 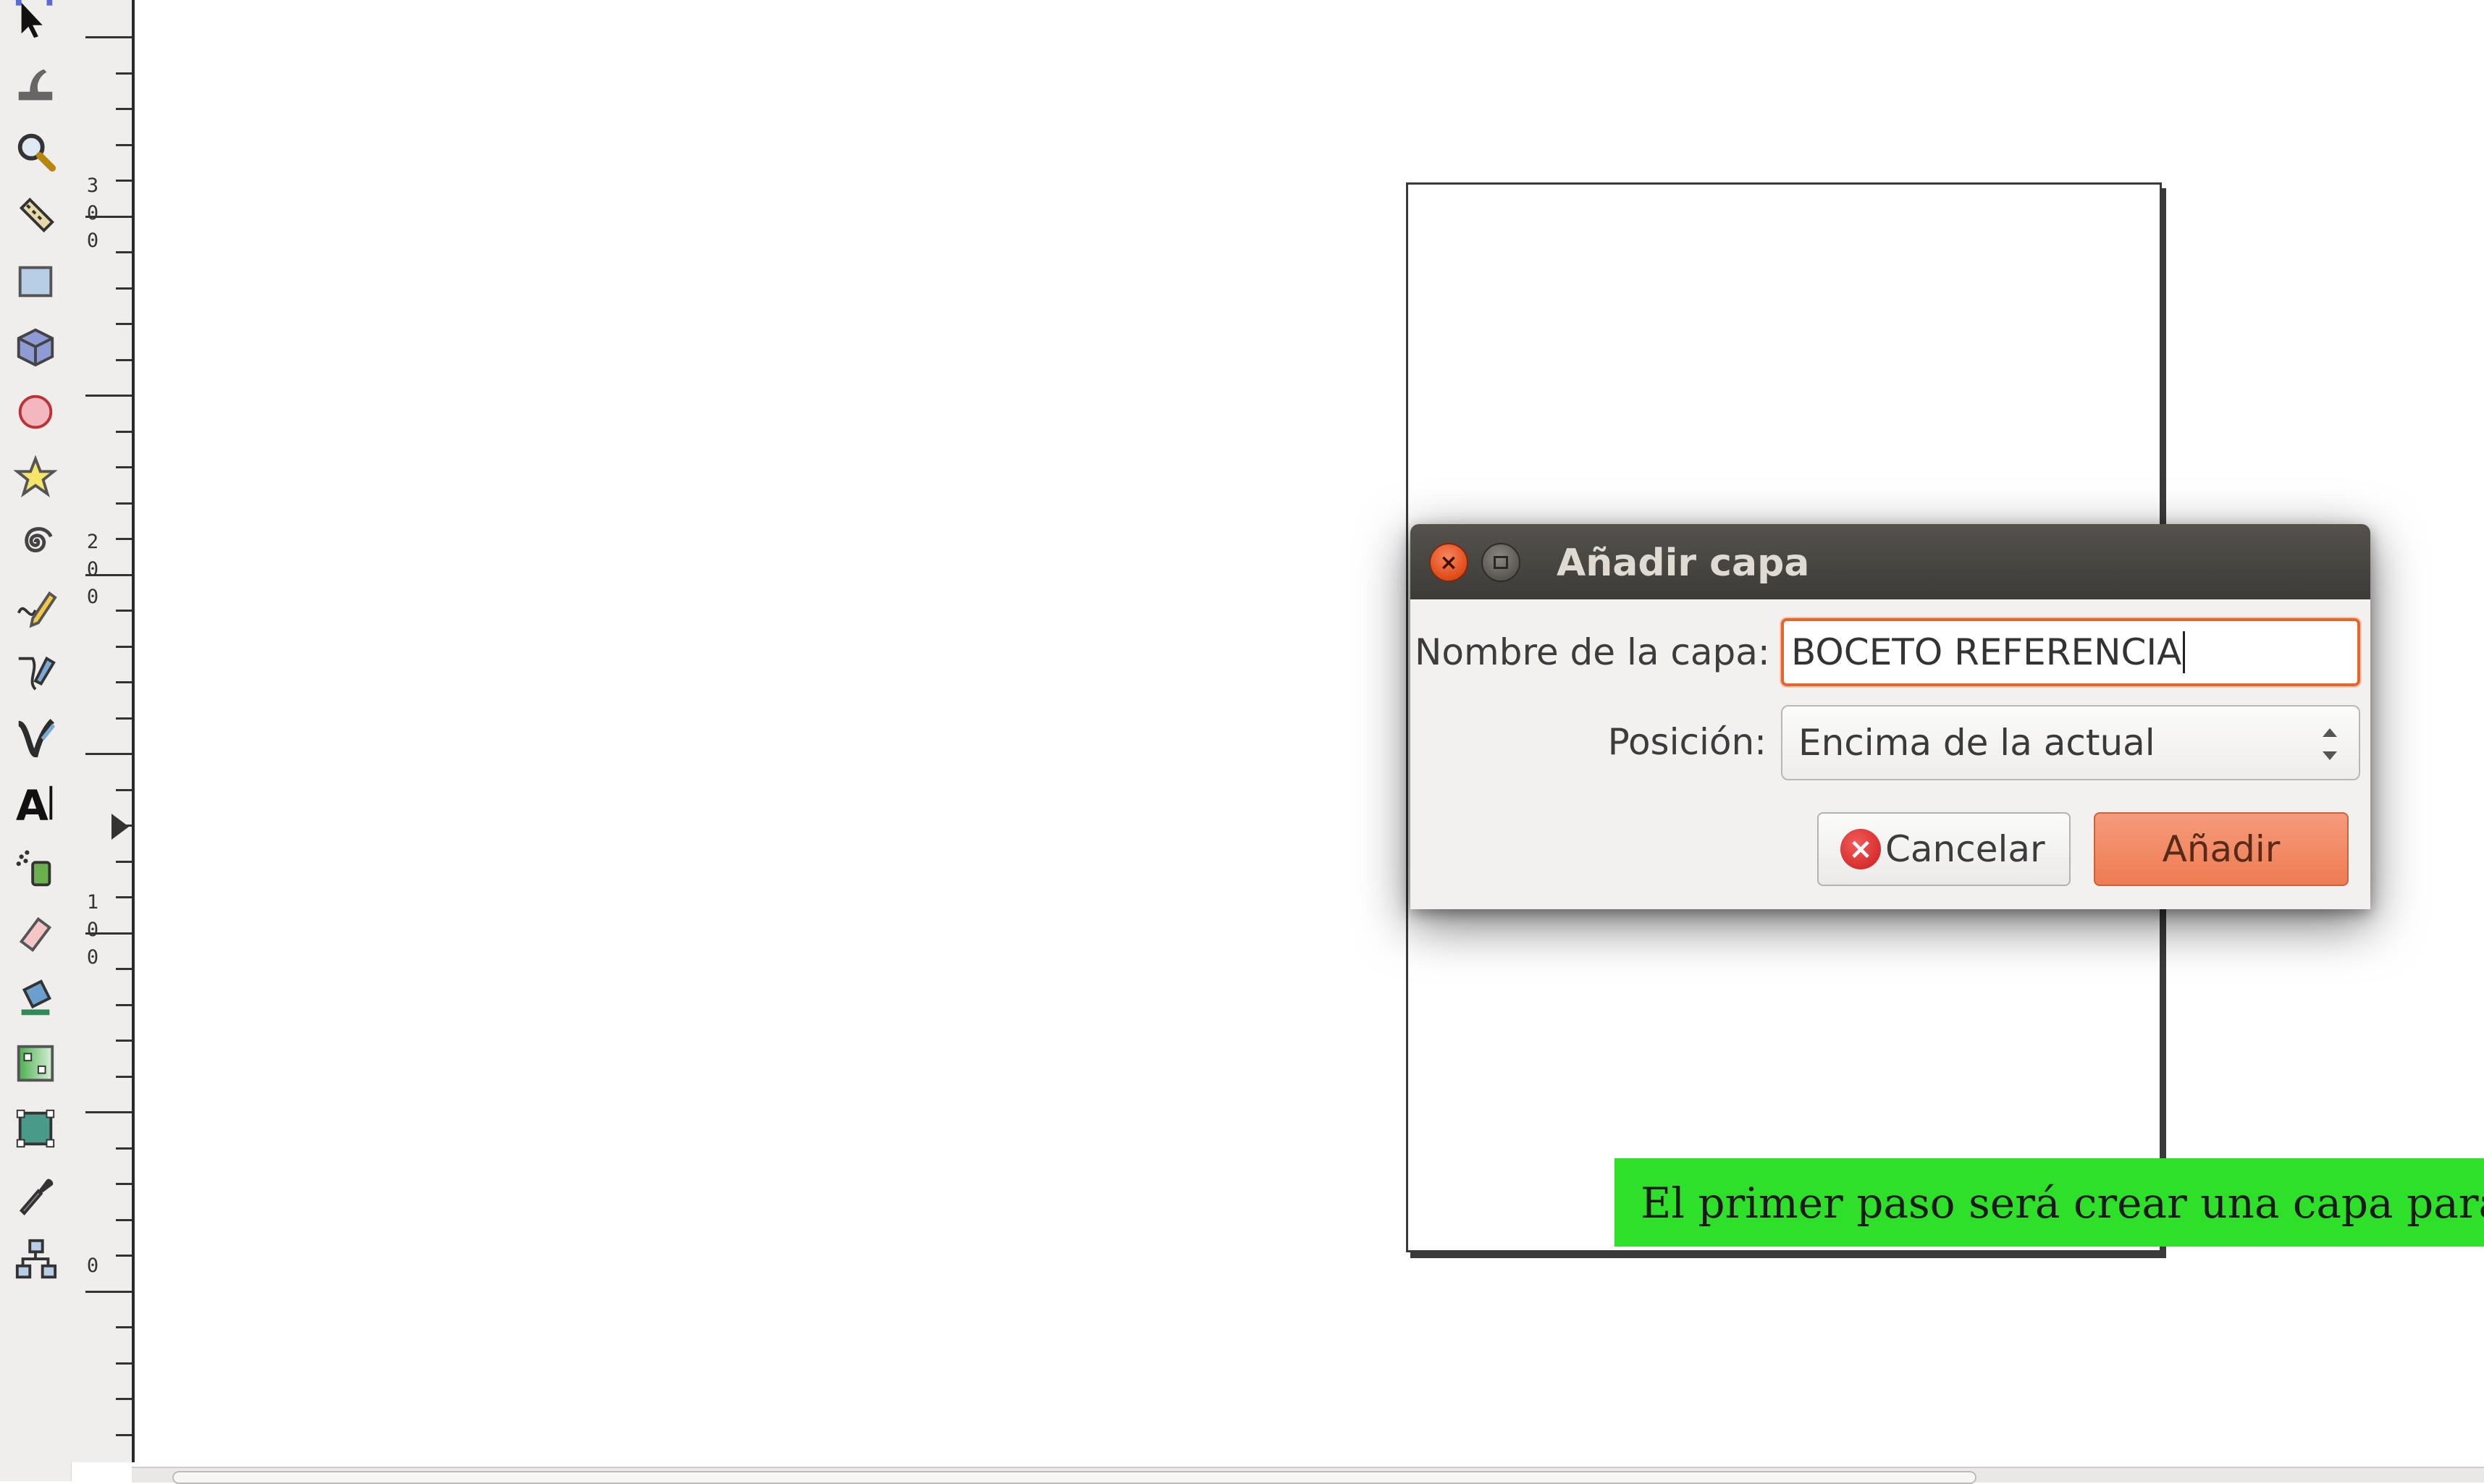 I want to click on cancel-label: Cancelar, so click(x=1965, y=849).